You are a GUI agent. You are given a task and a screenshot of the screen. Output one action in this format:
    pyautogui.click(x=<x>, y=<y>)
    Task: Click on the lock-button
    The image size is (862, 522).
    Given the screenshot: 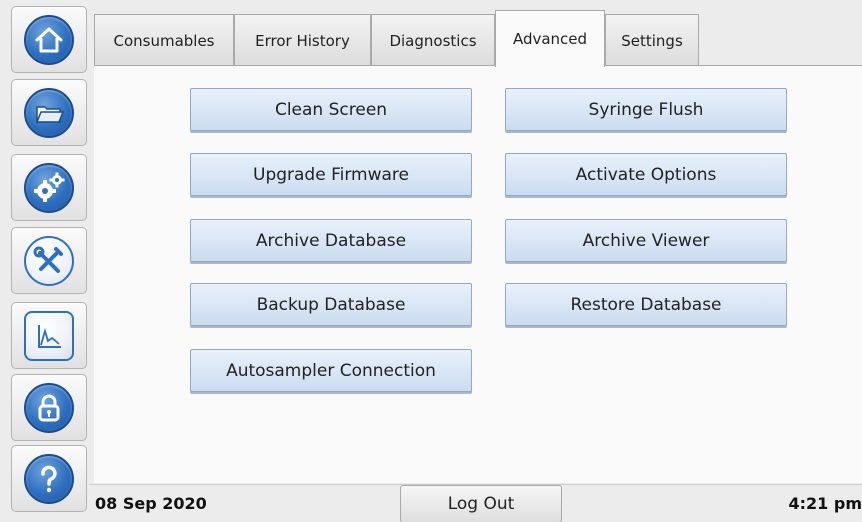 What is the action you would take?
    pyautogui.click(x=49, y=407)
    